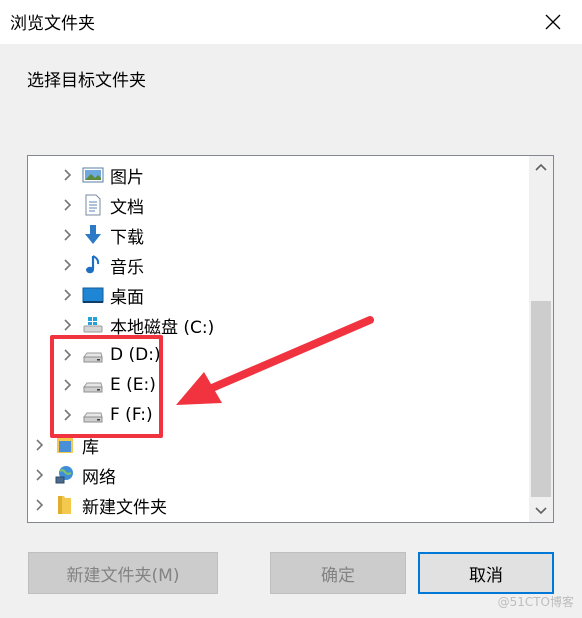  Describe the element at coordinates (541, 399) in the screenshot. I see `scrollbar-thumb` at that location.